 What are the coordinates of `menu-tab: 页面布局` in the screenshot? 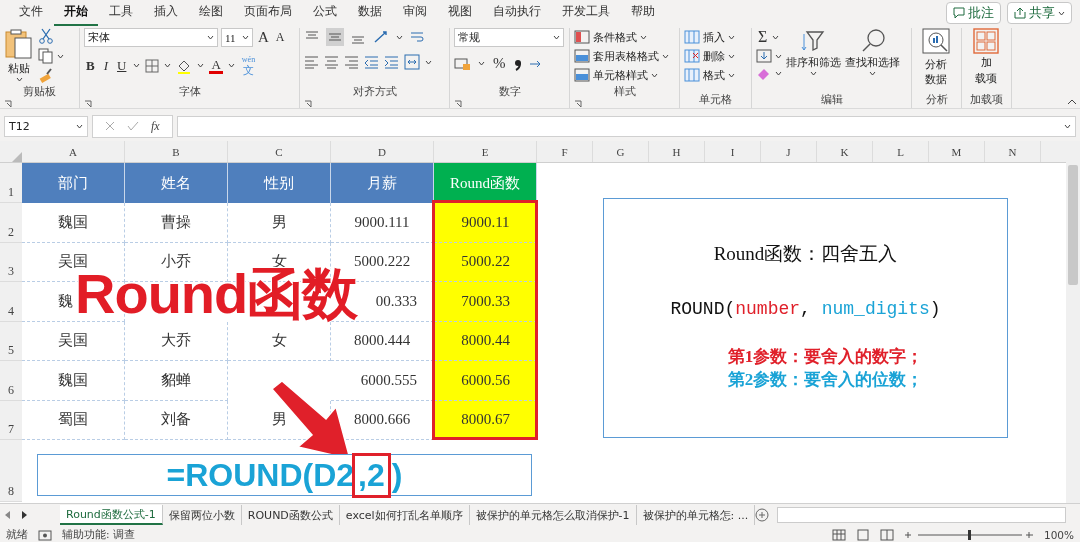 It's located at (268, 13).